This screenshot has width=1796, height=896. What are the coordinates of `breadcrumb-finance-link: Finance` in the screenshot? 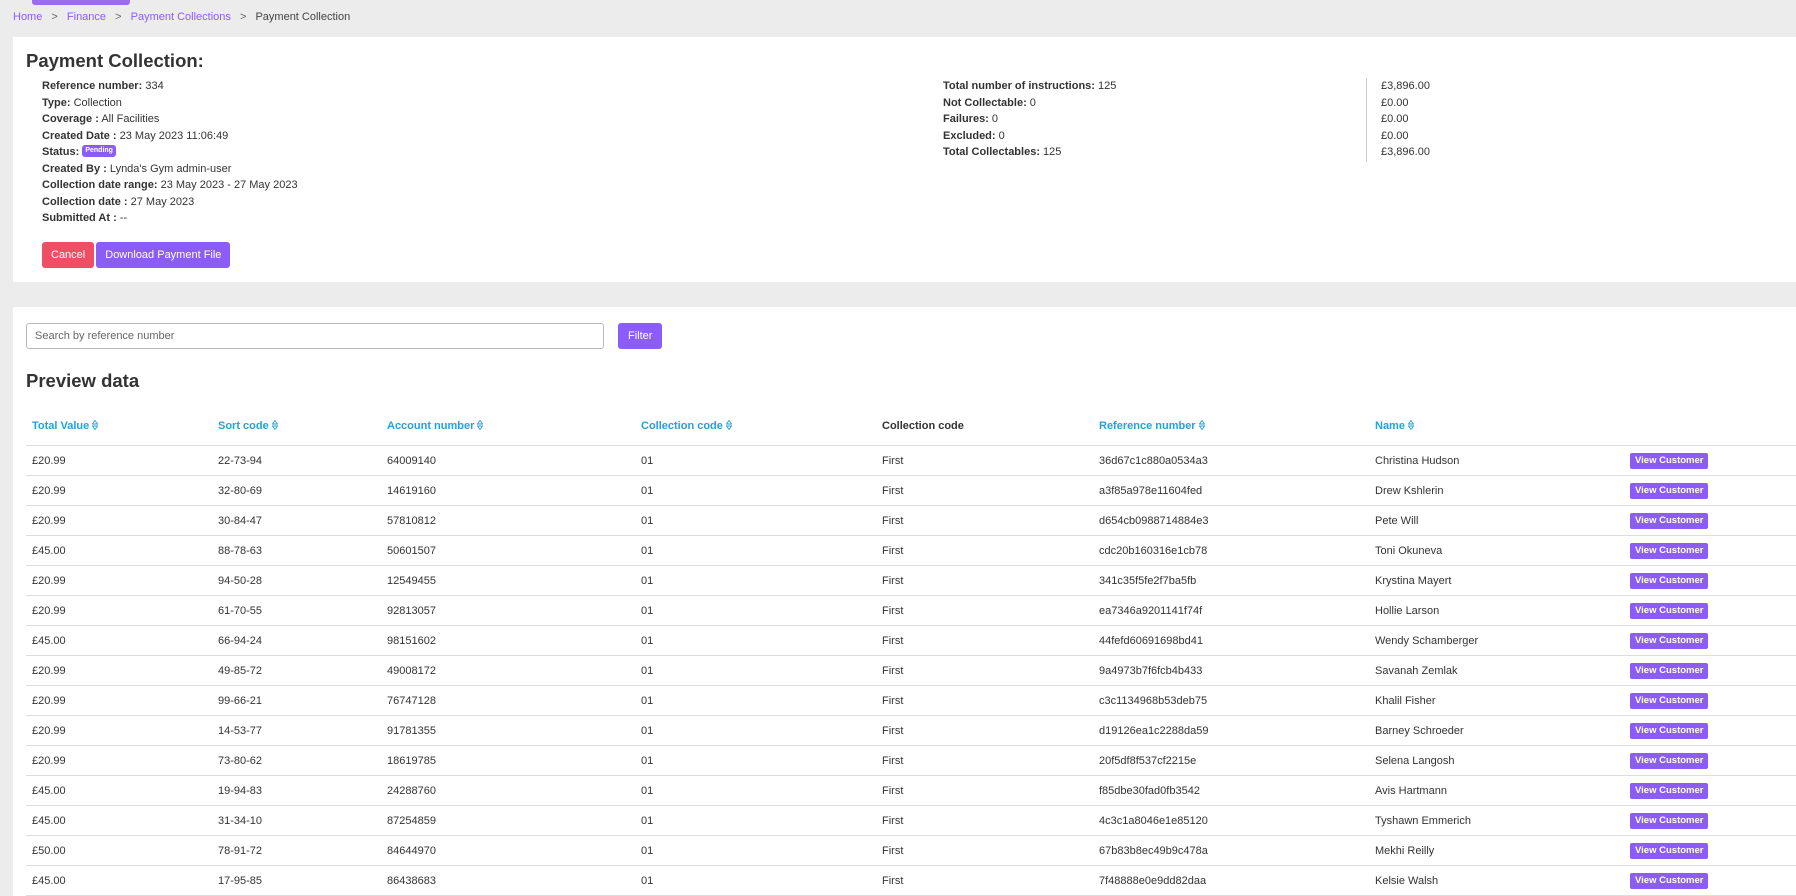 It's located at (86, 17).